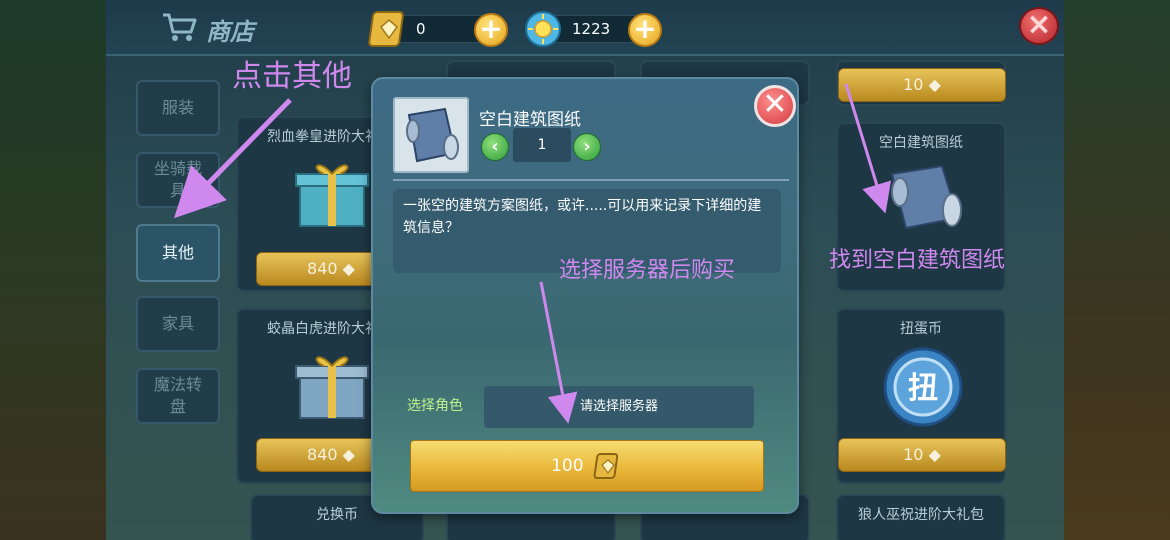 The image size is (1170, 540). I want to click on arrow-to-blueprint, so click(868, 148).